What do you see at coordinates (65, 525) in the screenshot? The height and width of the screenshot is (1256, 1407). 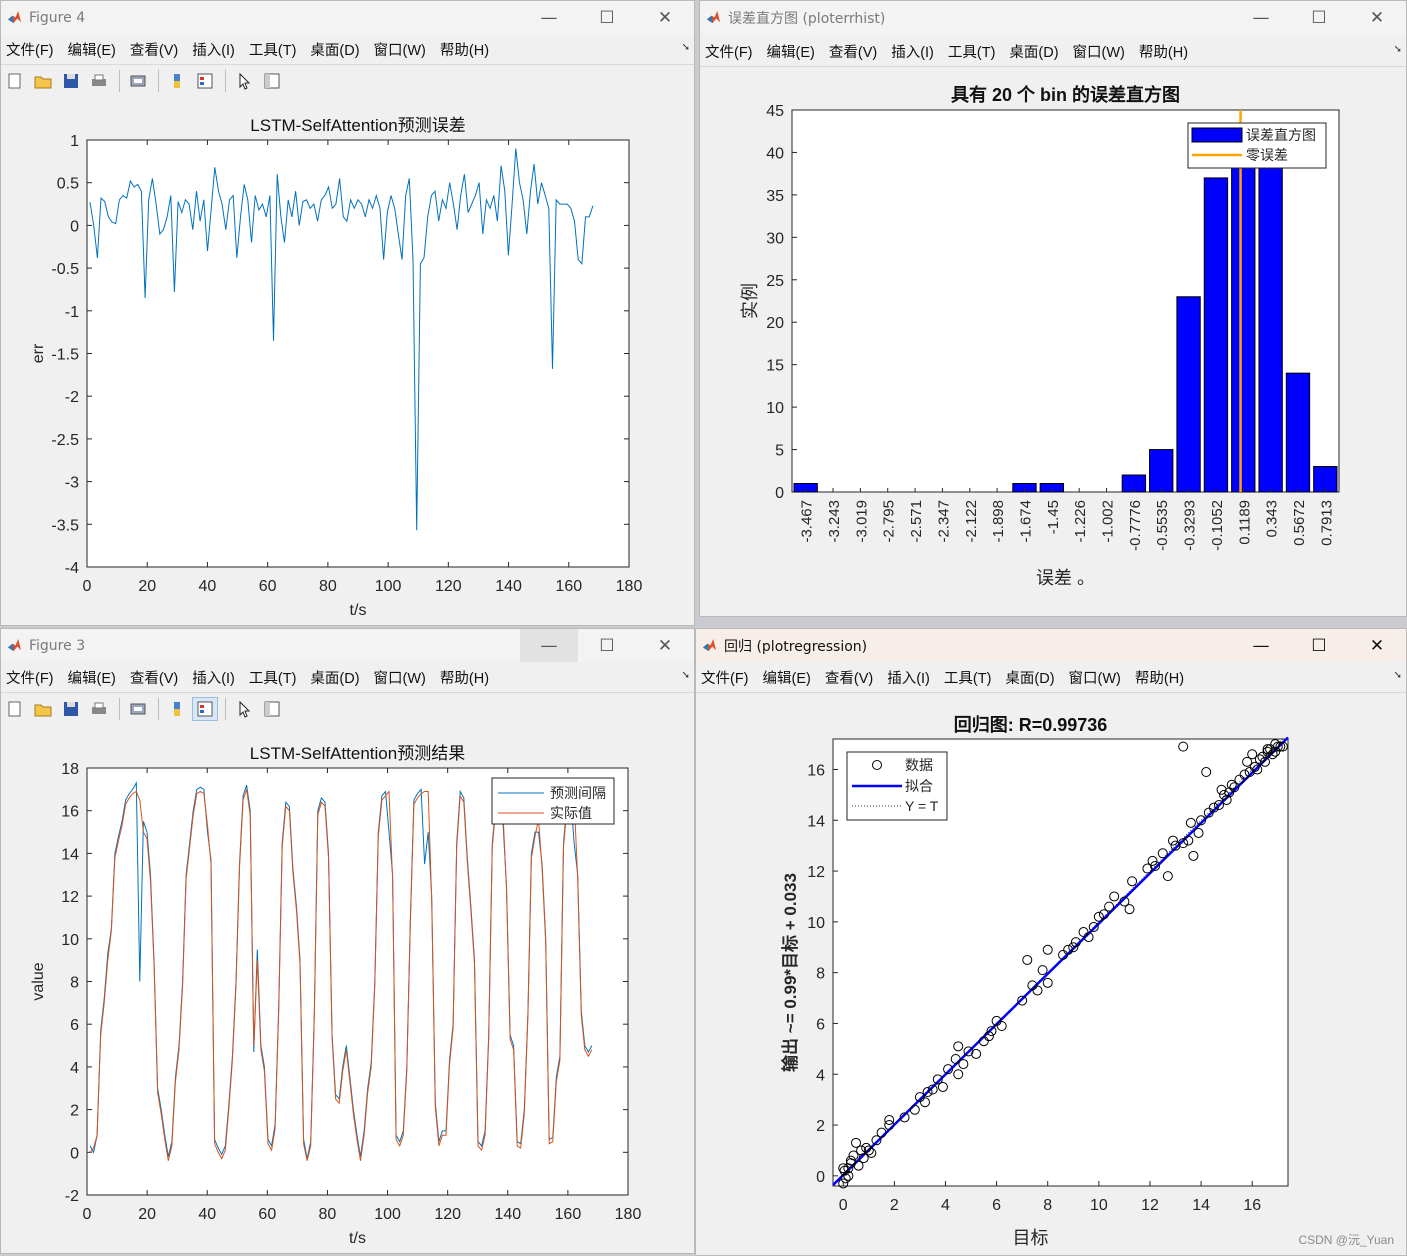 I see `y-tick-label: -3.5` at bounding box center [65, 525].